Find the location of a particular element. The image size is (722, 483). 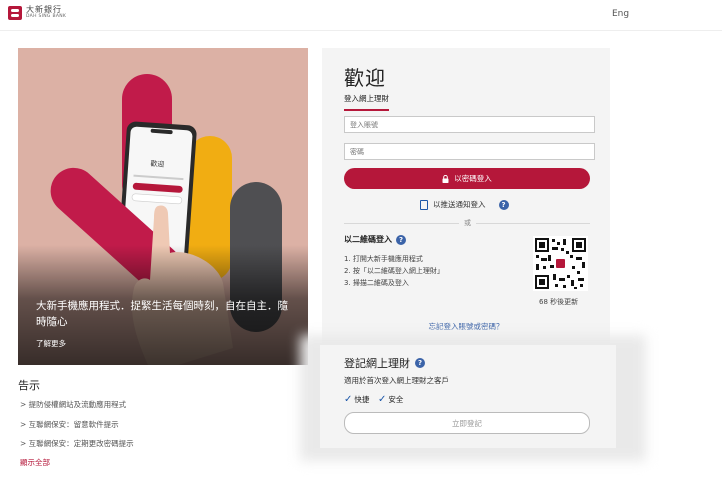

bank-logo: 大新銀行 DAH SING BANK is located at coordinates (37, 13).